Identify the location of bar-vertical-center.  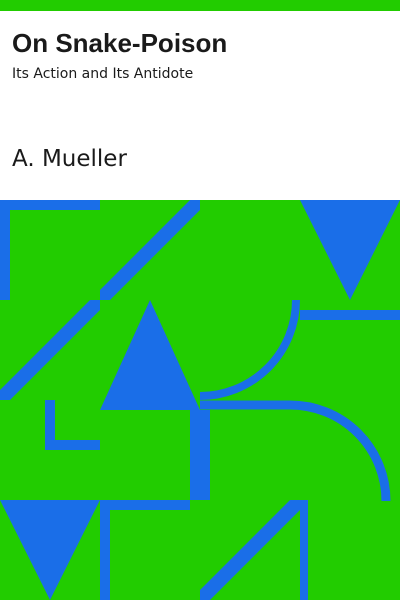
(200, 455).